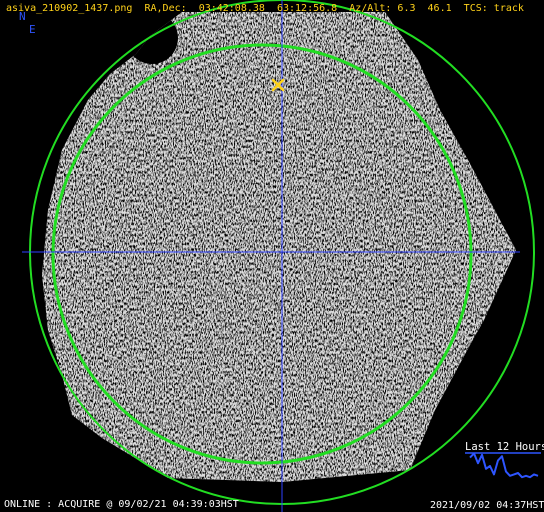 This screenshot has width=544, height=512. I want to click on azalt-label: Az/Alt:, so click(370, 8).